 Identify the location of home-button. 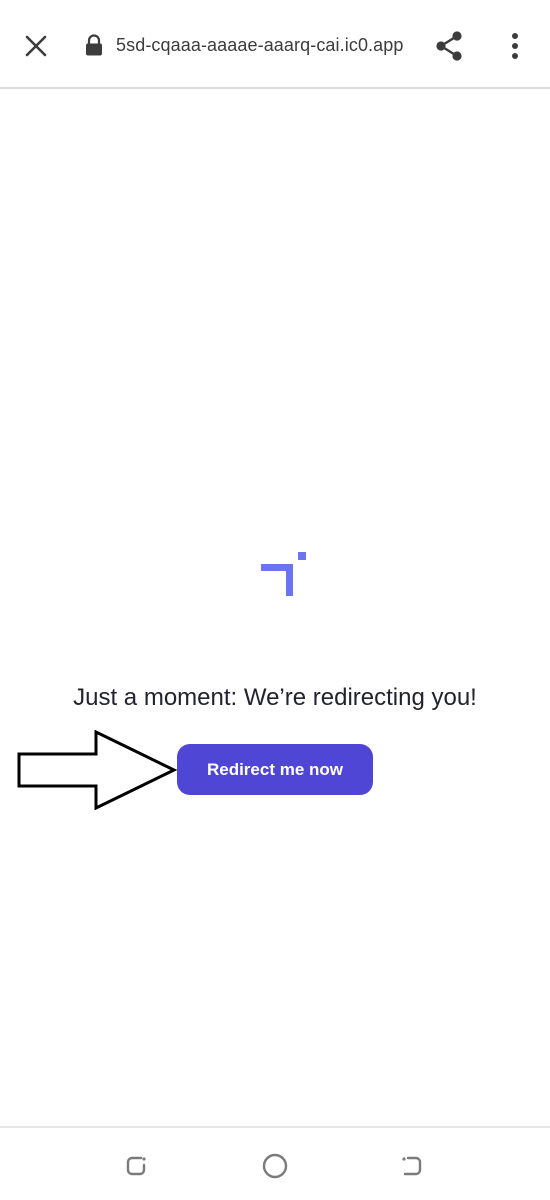
(275, 1166).